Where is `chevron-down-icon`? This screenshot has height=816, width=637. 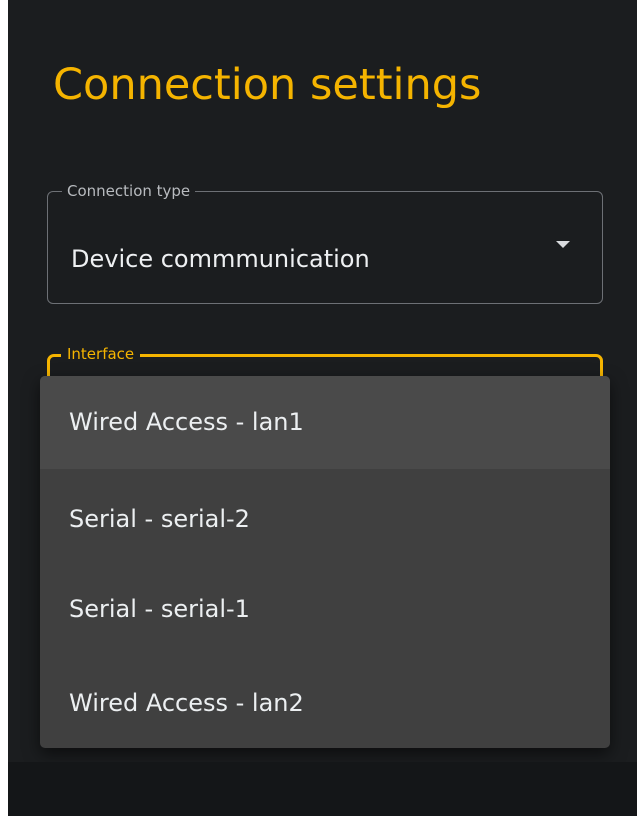 chevron-down-icon is located at coordinates (563, 244).